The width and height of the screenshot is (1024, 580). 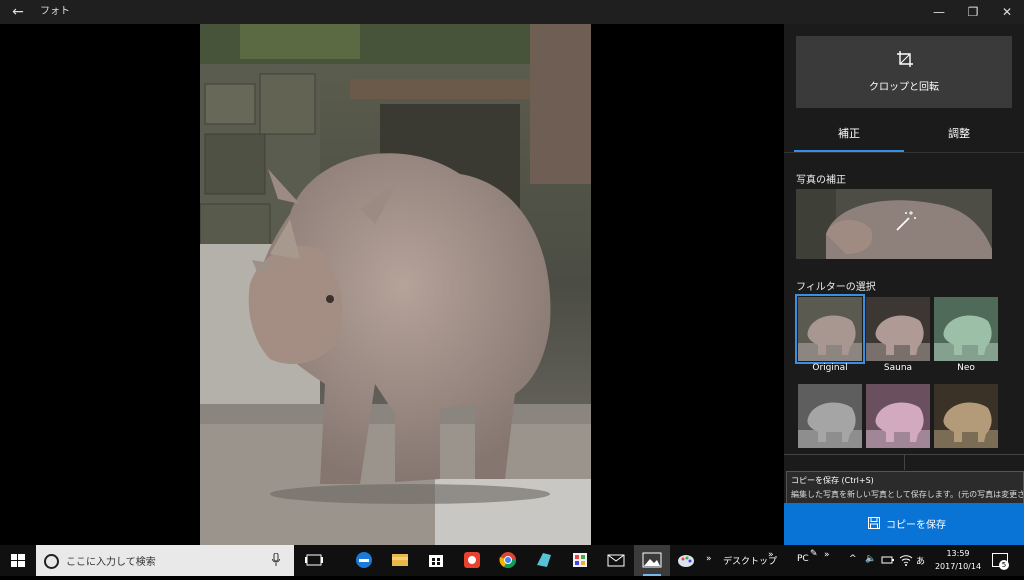 What do you see at coordinates (508, 560) in the screenshot?
I see `chrome-icon` at bounding box center [508, 560].